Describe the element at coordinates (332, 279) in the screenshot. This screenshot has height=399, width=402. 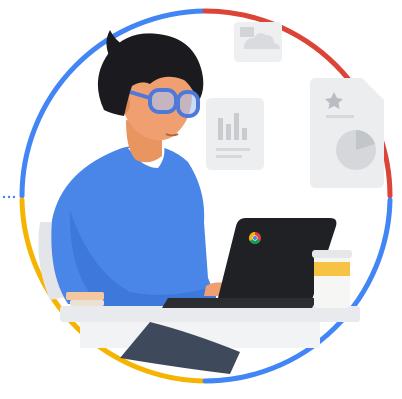
I see `coffee-cup` at that location.